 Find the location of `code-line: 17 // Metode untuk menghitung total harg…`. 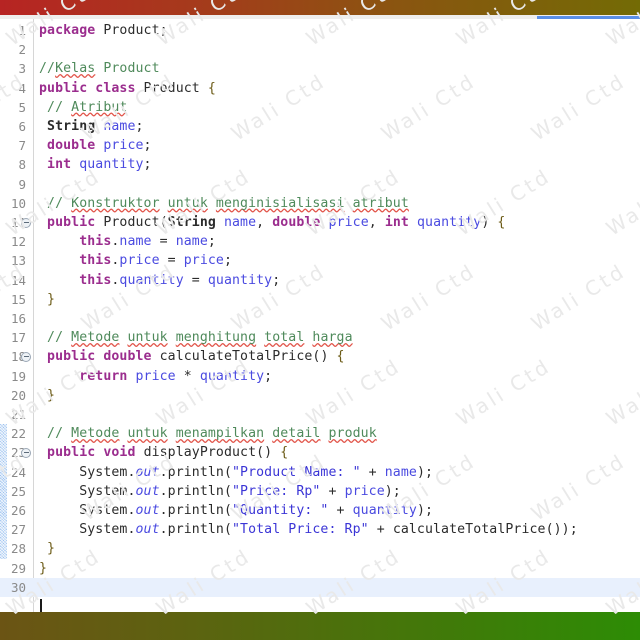

code-line: 17 // Metode untuk menghitung total harg… is located at coordinates (320, 337).